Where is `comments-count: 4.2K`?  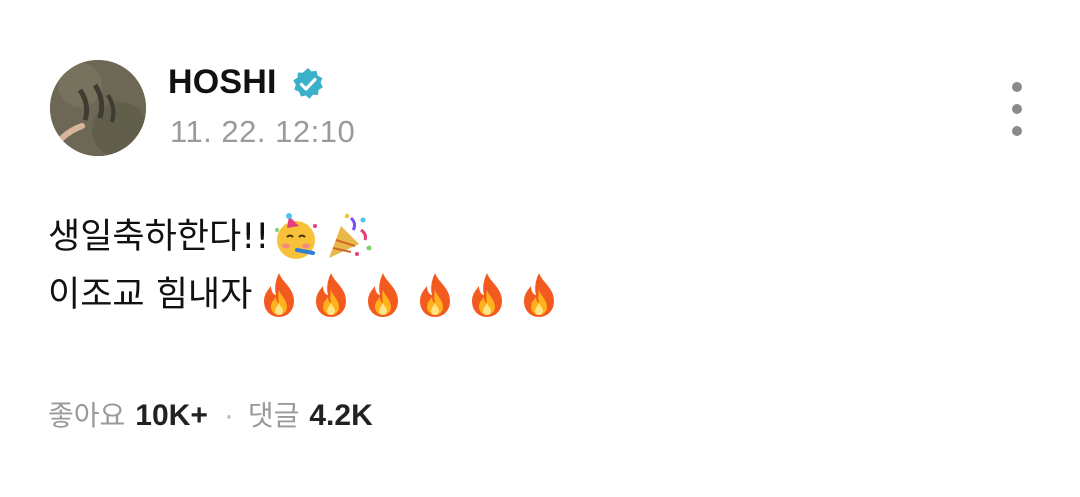
comments-count: 4.2K is located at coordinates (341, 415).